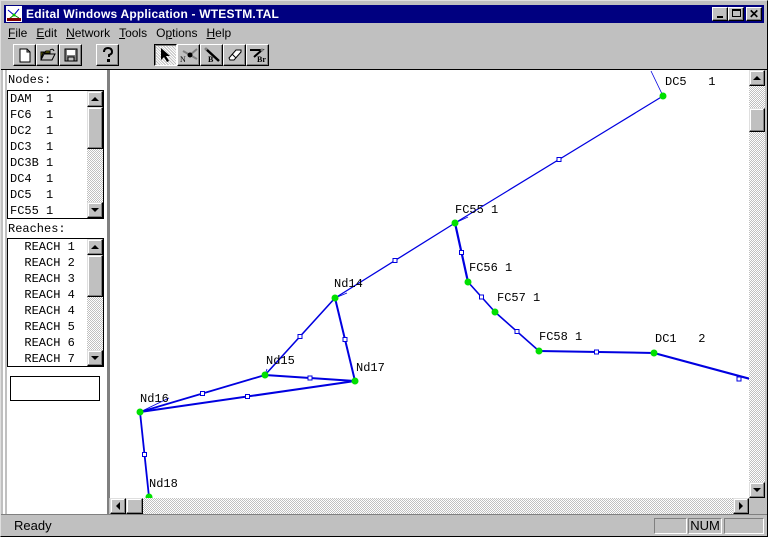 The image size is (768, 537). What do you see at coordinates (95, 247) in the screenshot?
I see `reaches-scroll-up-button` at bounding box center [95, 247].